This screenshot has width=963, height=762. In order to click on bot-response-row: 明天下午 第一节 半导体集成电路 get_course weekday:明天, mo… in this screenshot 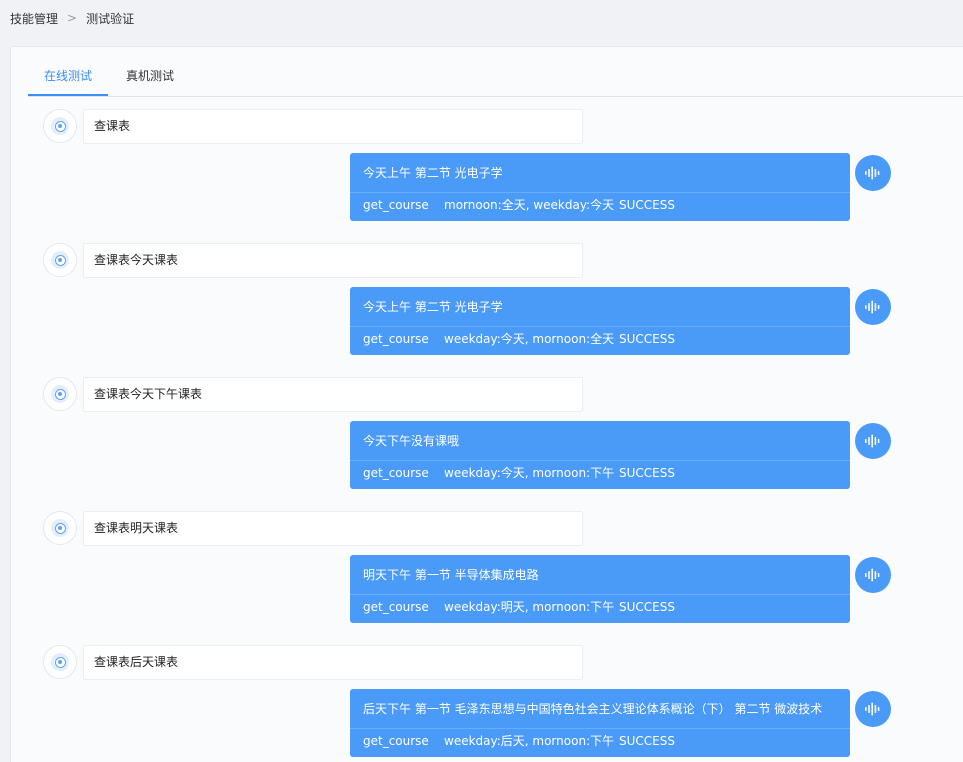, I will do `click(621, 589)`.